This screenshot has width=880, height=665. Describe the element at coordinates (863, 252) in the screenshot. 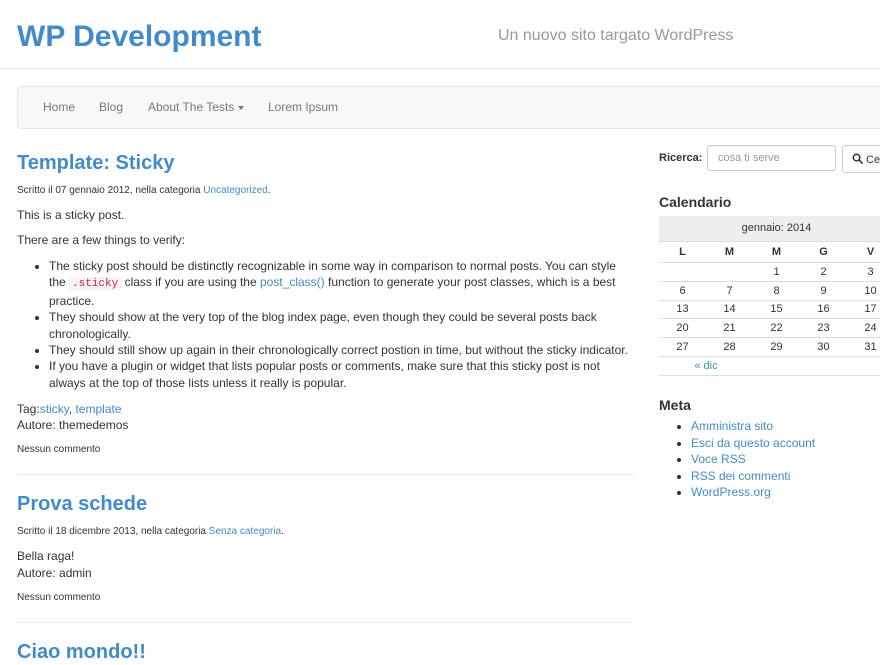

I see `weekday-header: V` at that location.